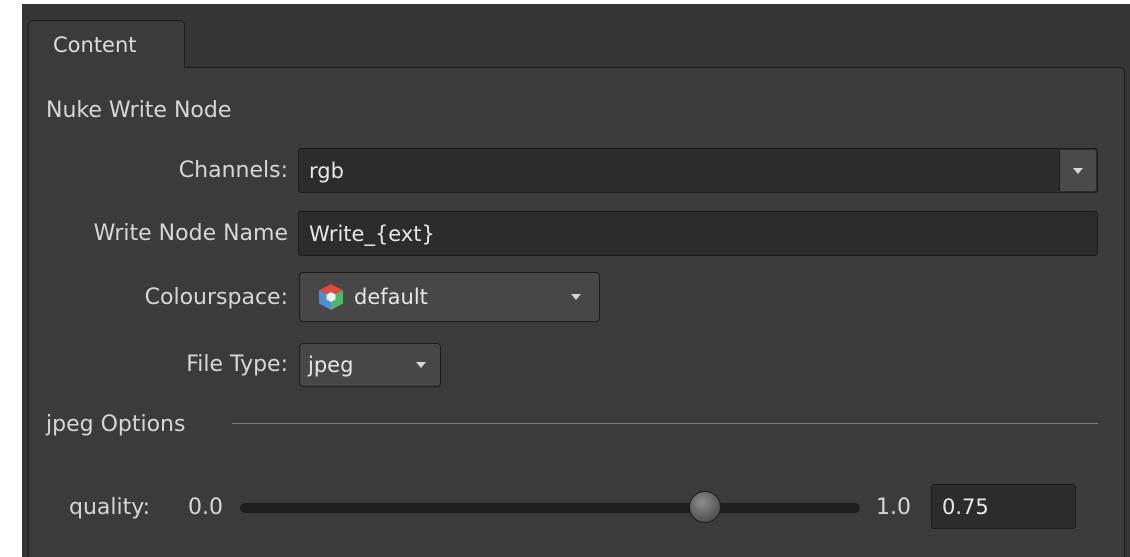 The width and height of the screenshot is (1130, 557). What do you see at coordinates (326, 170) in the screenshot?
I see `channels-value: rgb` at bounding box center [326, 170].